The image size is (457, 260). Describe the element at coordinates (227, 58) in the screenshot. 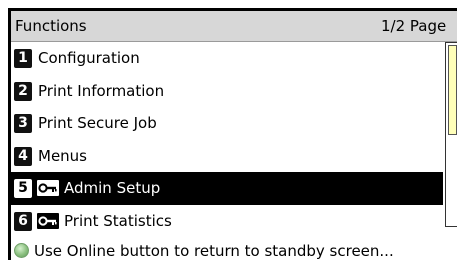

I see `menu-item-configuration: 1 Configuration` at that location.